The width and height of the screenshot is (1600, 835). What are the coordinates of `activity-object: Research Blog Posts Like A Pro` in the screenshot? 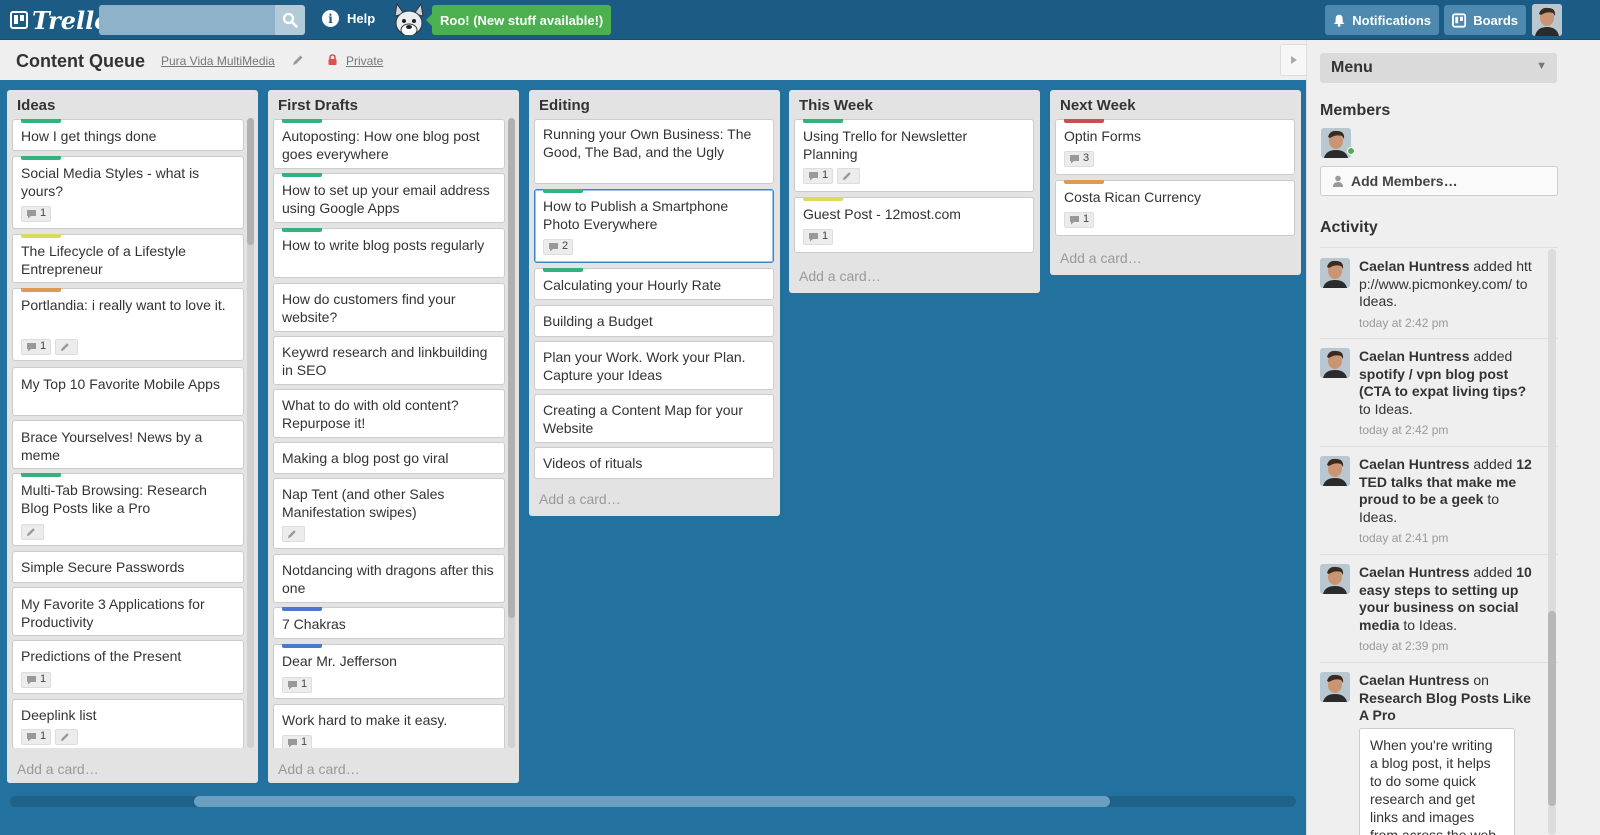 It's located at (1445, 707).